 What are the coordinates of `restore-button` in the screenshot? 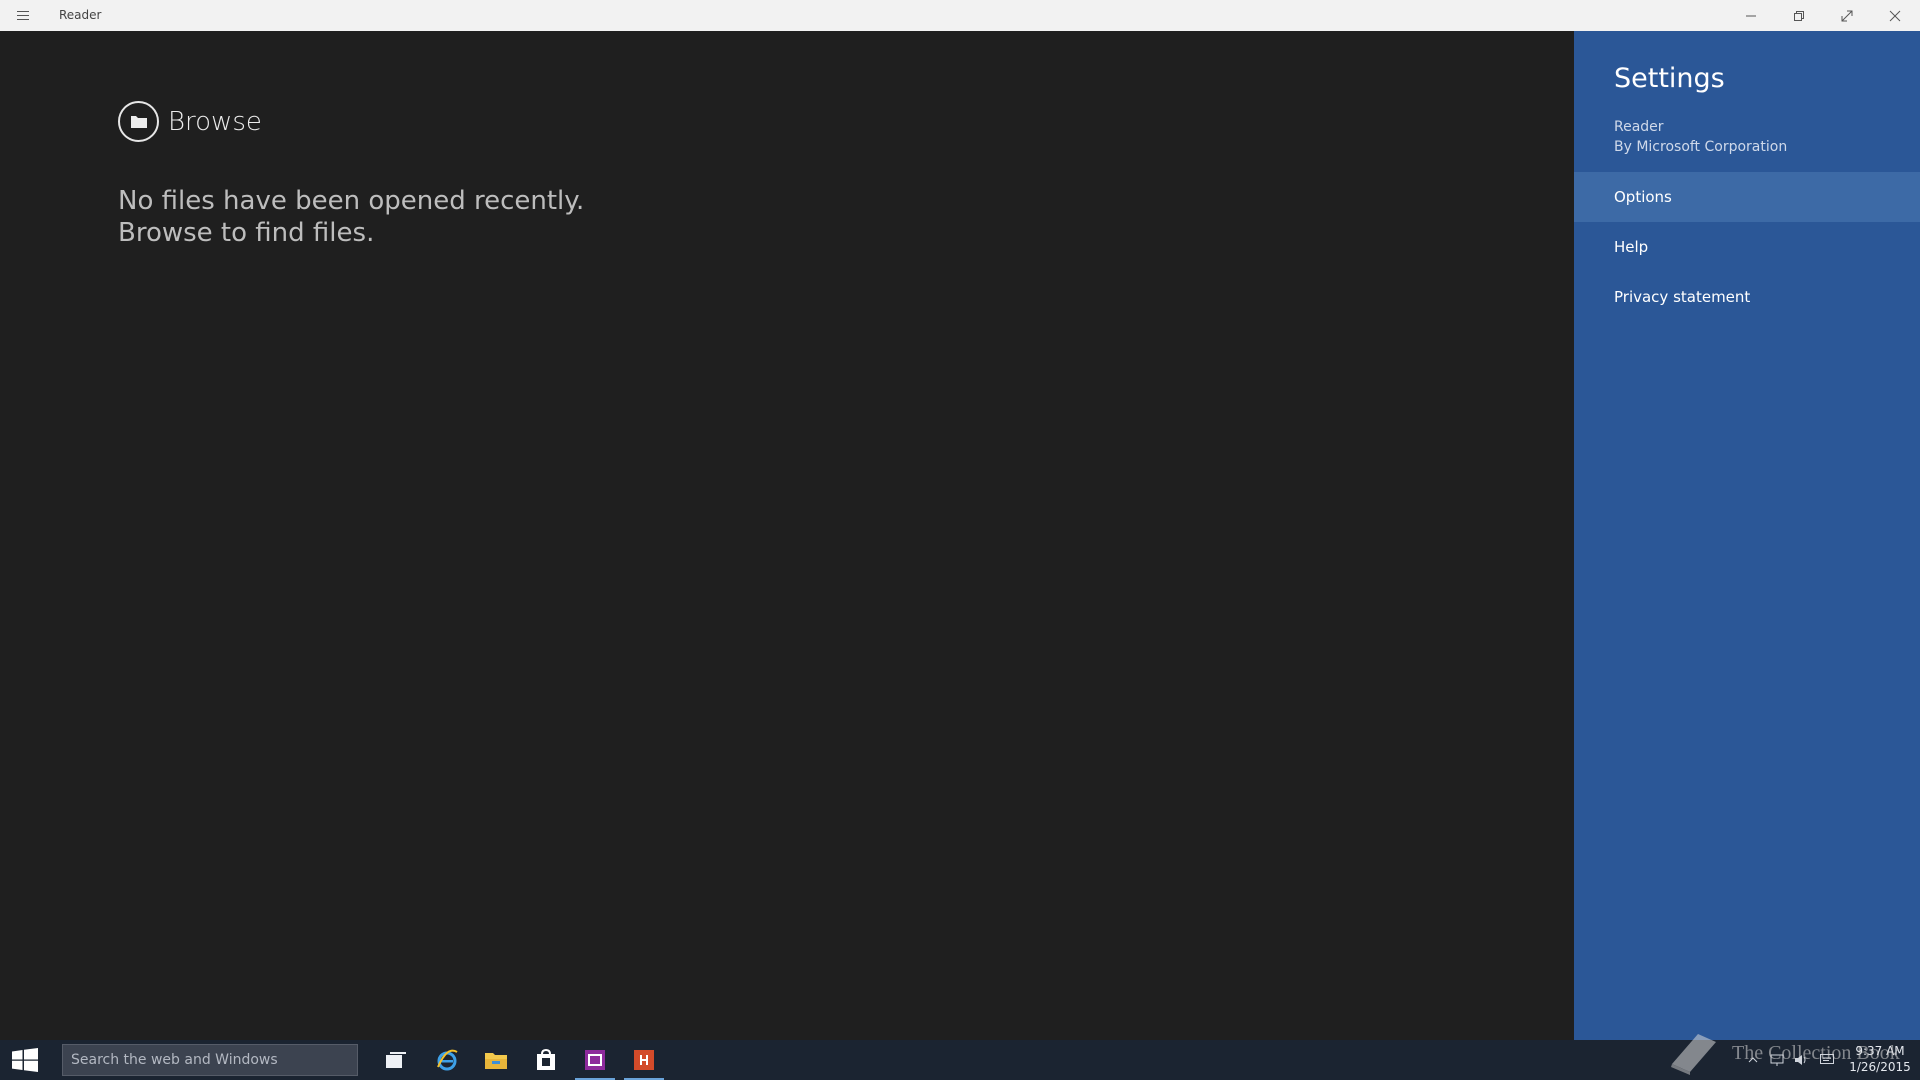 It's located at (1799, 15).